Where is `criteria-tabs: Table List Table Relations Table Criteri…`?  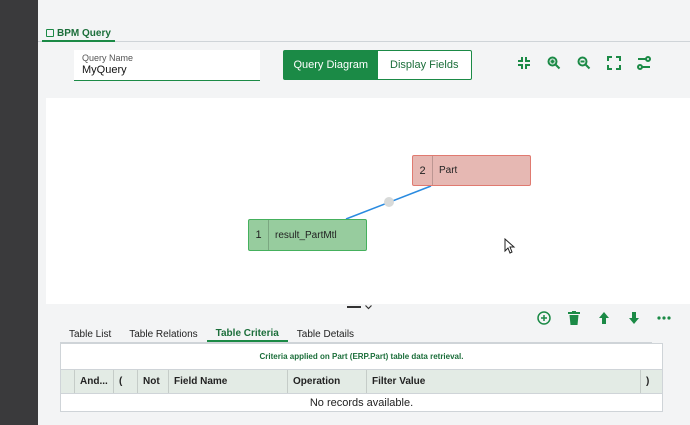 criteria-tabs: Table List Table Relations Table Criteri… is located at coordinates (356, 334).